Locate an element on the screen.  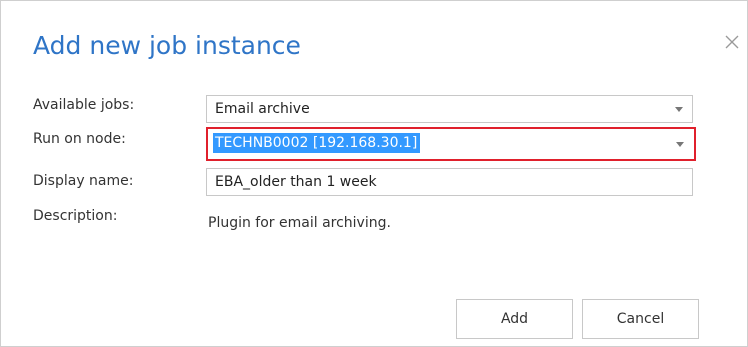
run-on-node-value: TECHNB0002 [192.168.30.1] is located at coordinates (317, 143).